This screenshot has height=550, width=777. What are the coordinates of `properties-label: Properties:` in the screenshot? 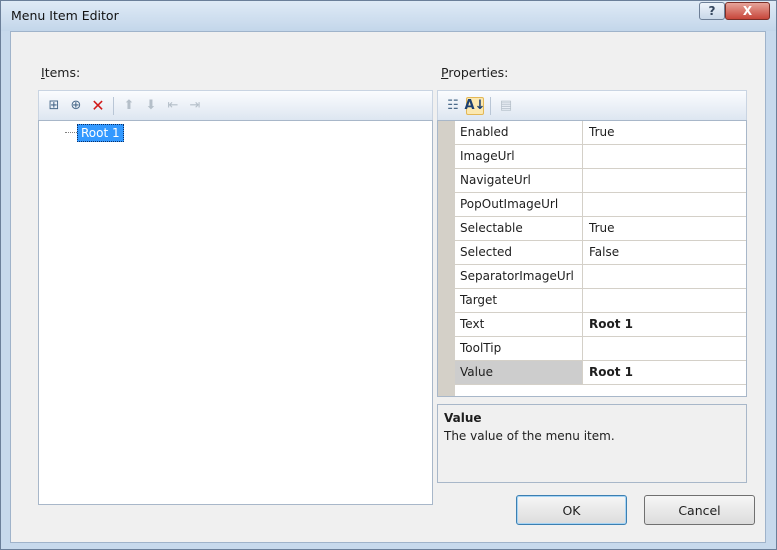 It's located at (475, 72).